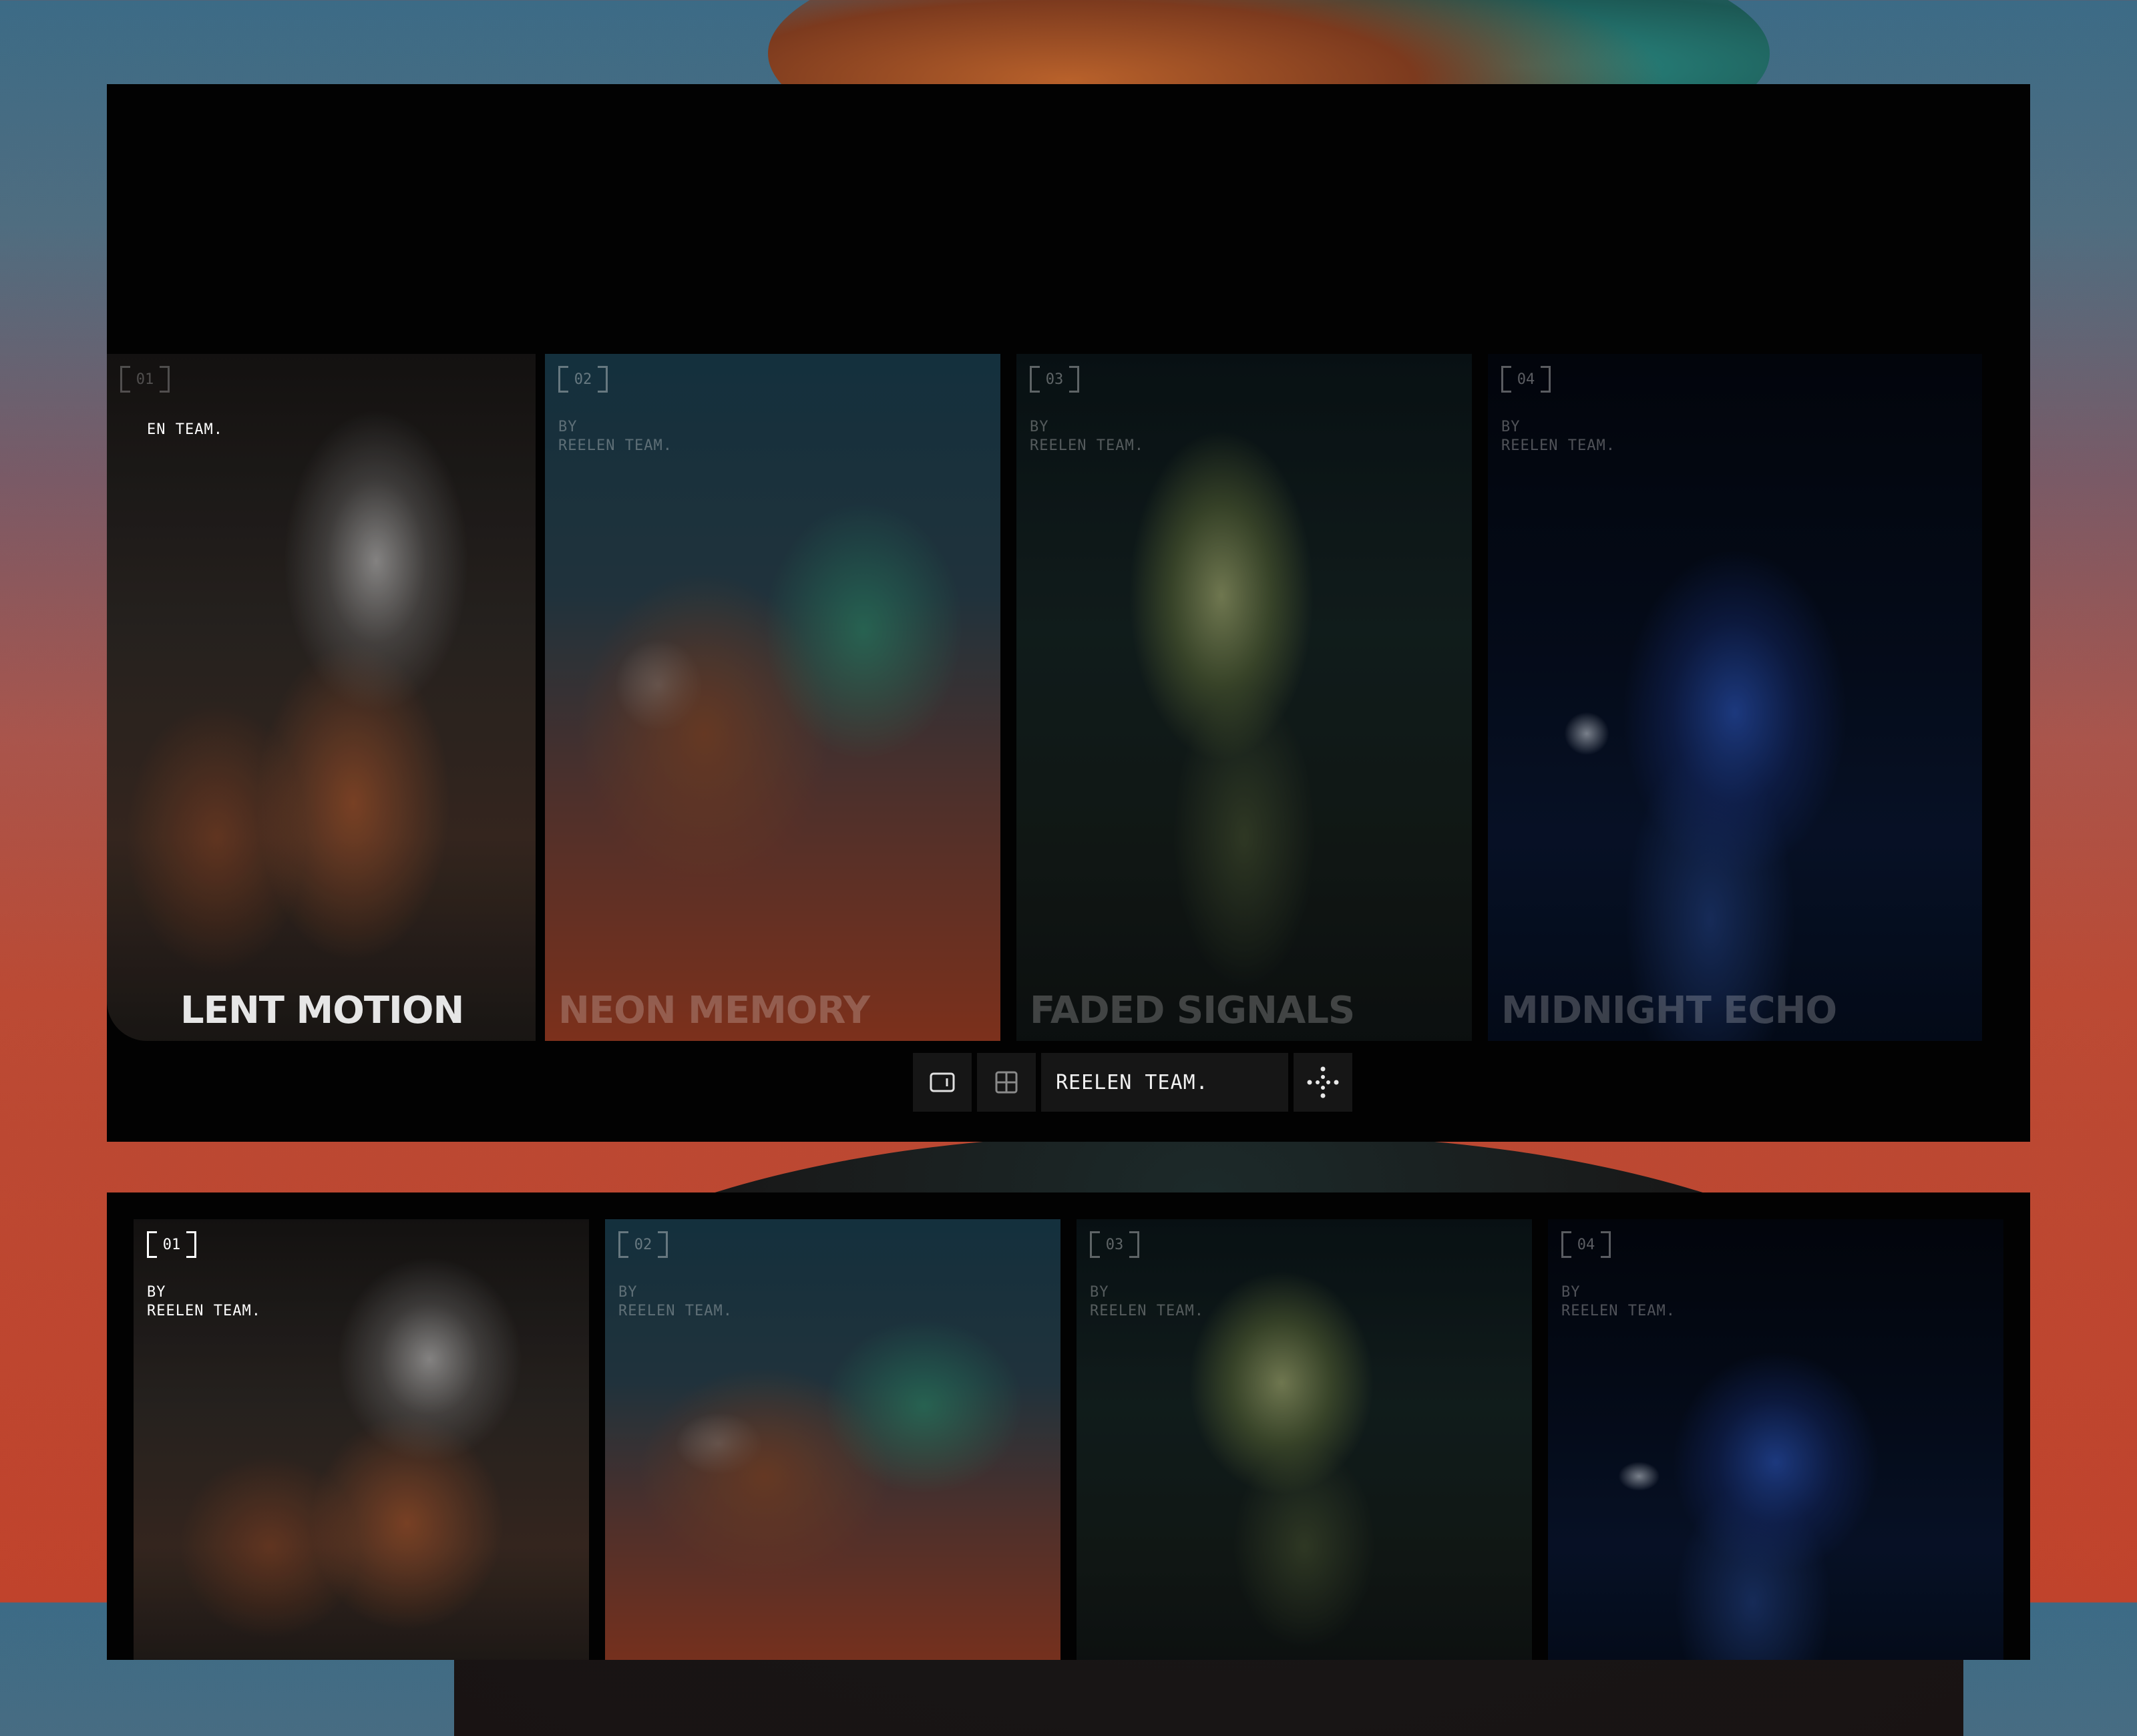  What do you see at coordinates (1164, 1082) in the screenshot?
I see `team-label: REELEN TEAM.` at bounding box center [1164, 1082].